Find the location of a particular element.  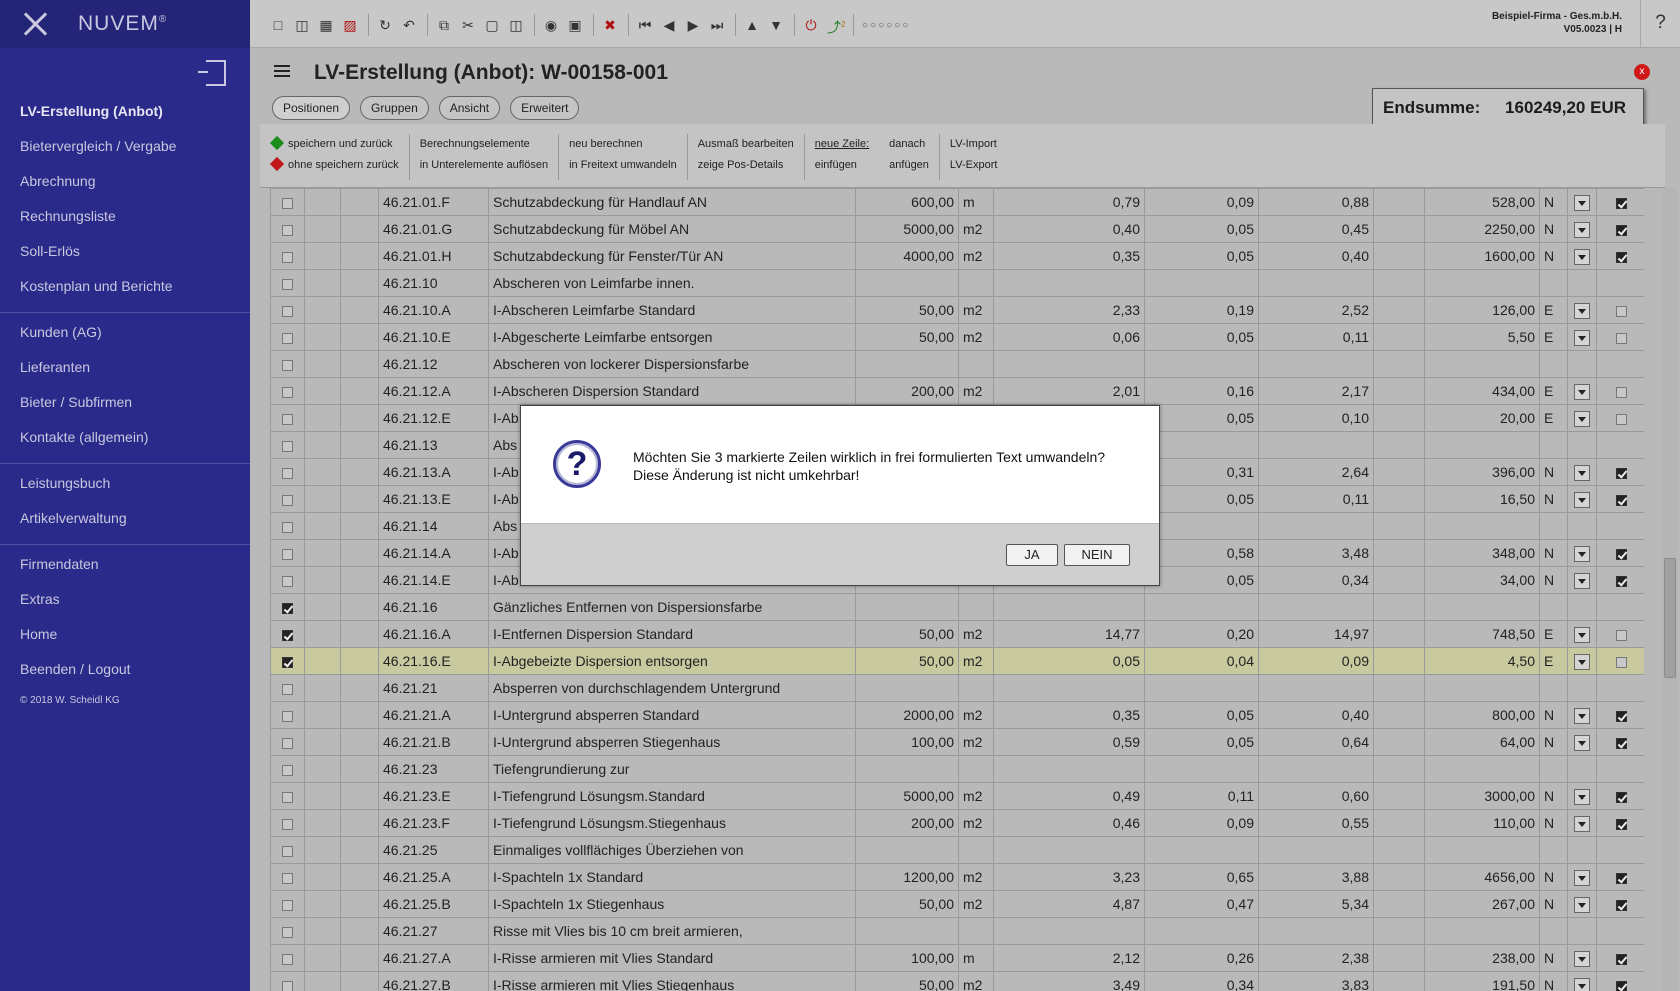

description-cell: I-Tiefengrund Lösungsm.Stiegenhaus is located at coordinates (672, 823).